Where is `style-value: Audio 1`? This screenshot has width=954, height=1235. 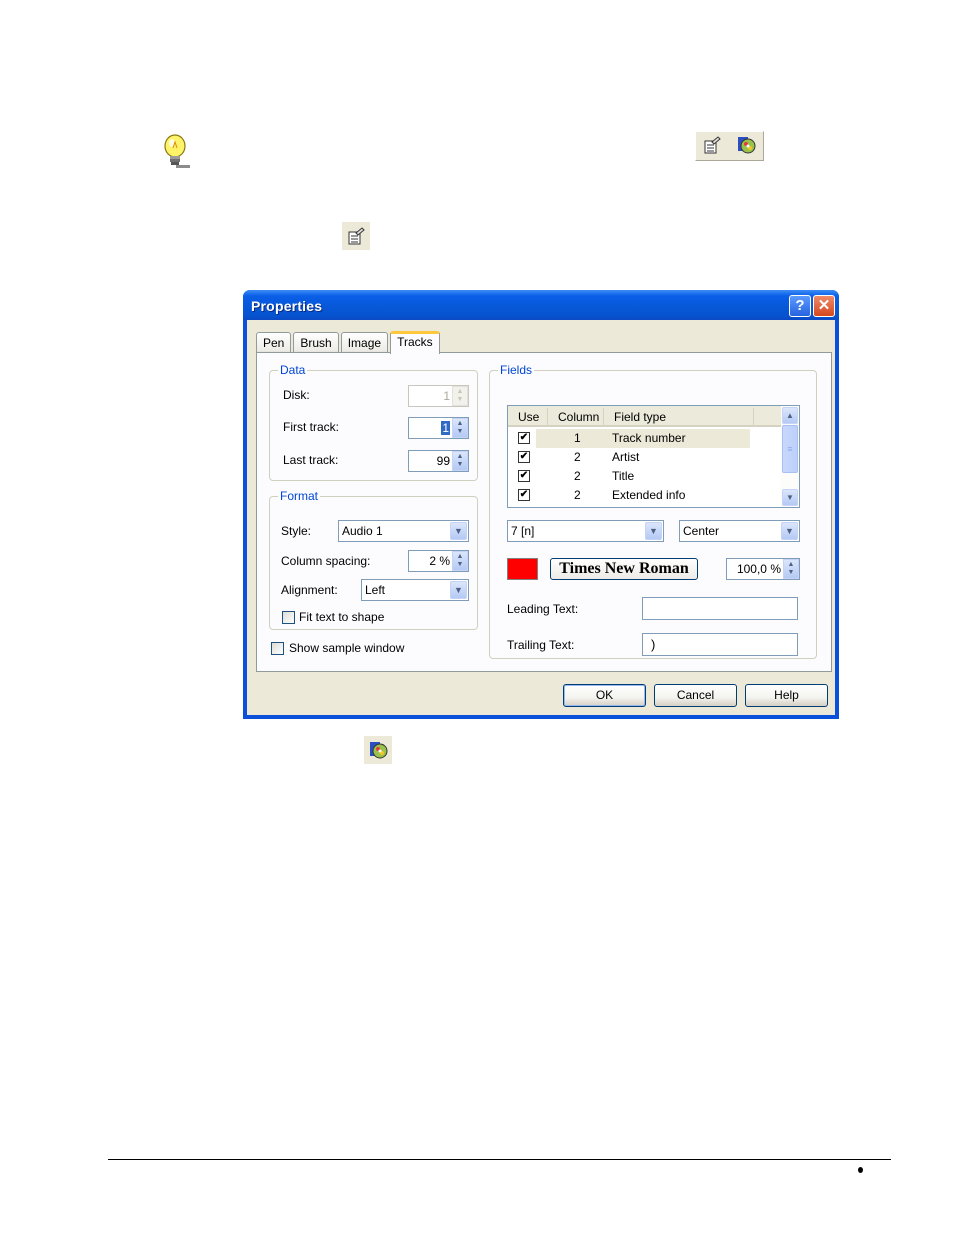
style-value: Audio 1 is located at coordinates (362, 531).